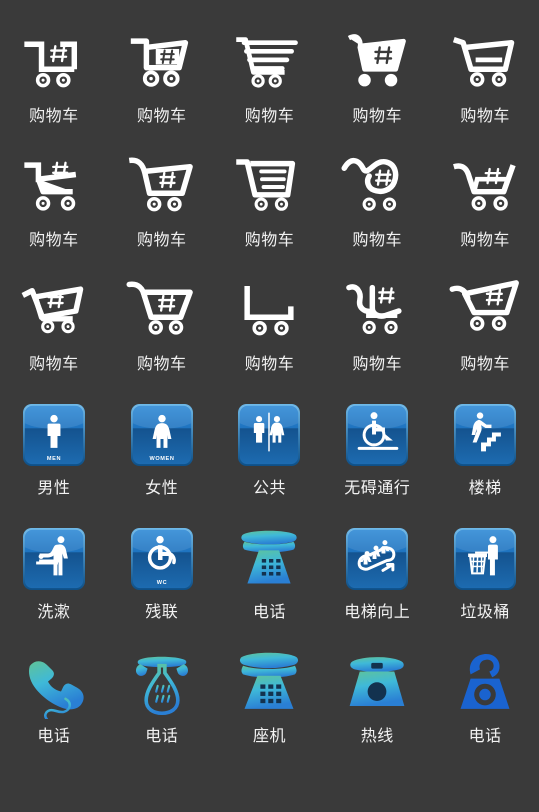 The height and width of the screenshot is (812, 539). I want to click on landline-telephone-gradient-icon, so click(270, 683).